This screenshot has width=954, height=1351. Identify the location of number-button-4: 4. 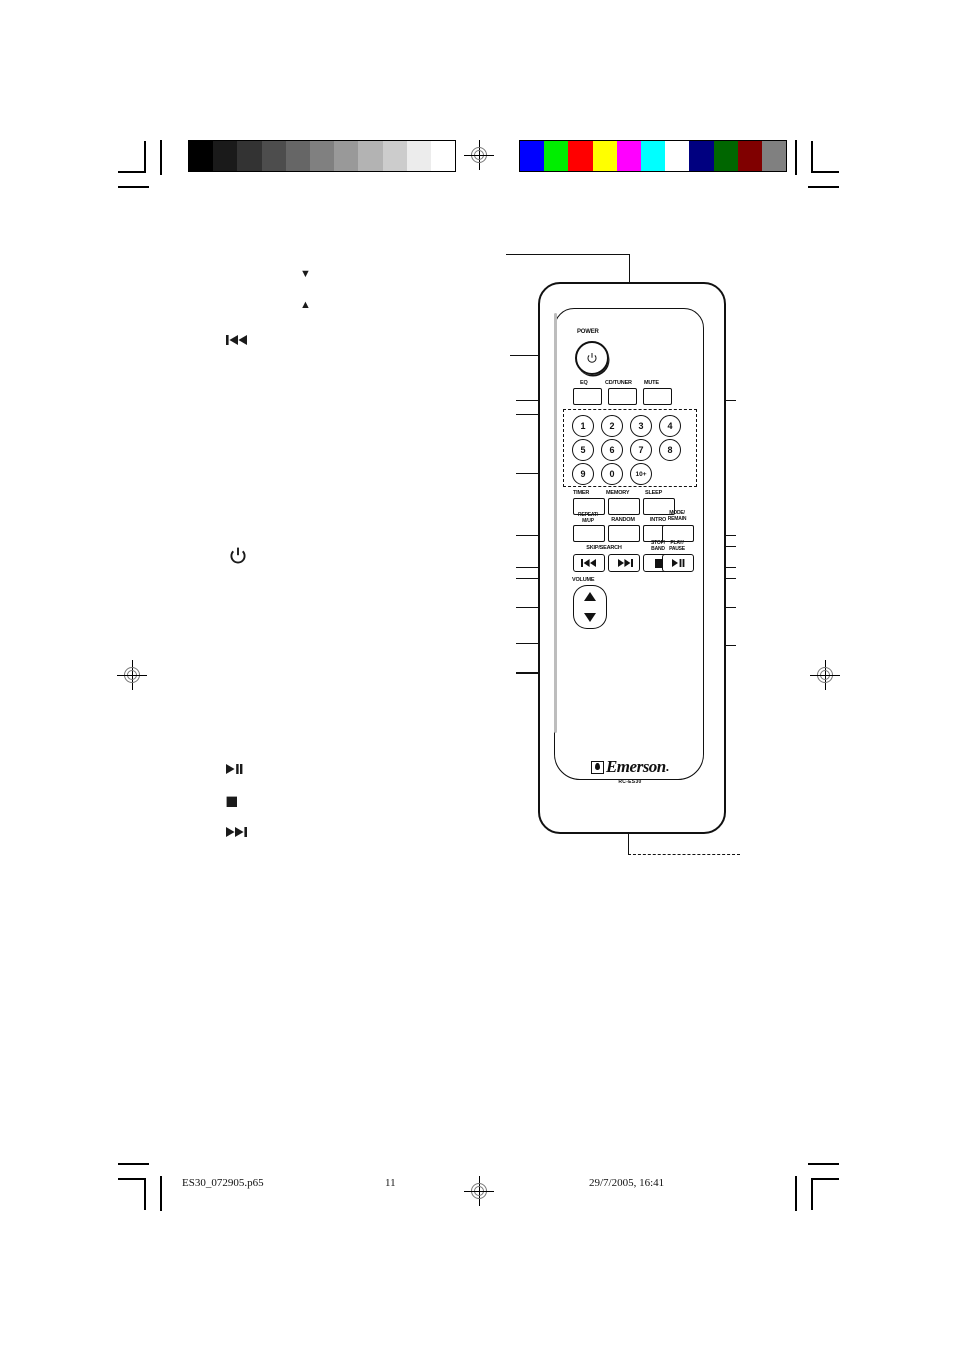
(670, 426).